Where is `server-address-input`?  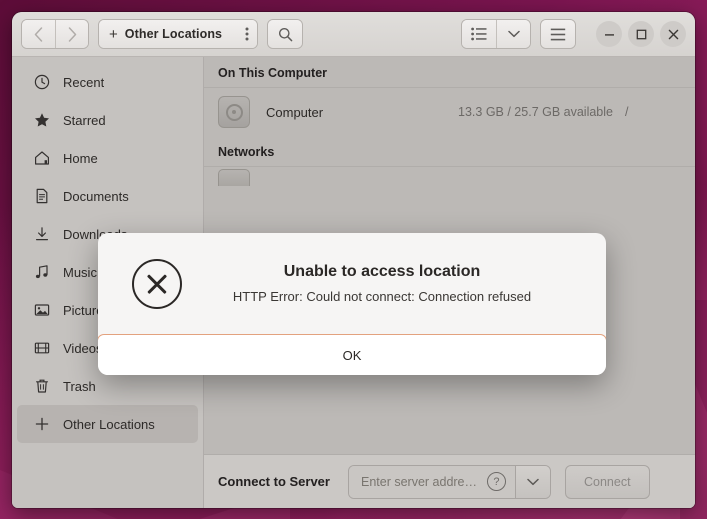 server-address-input is located at coordinates (421, 481).